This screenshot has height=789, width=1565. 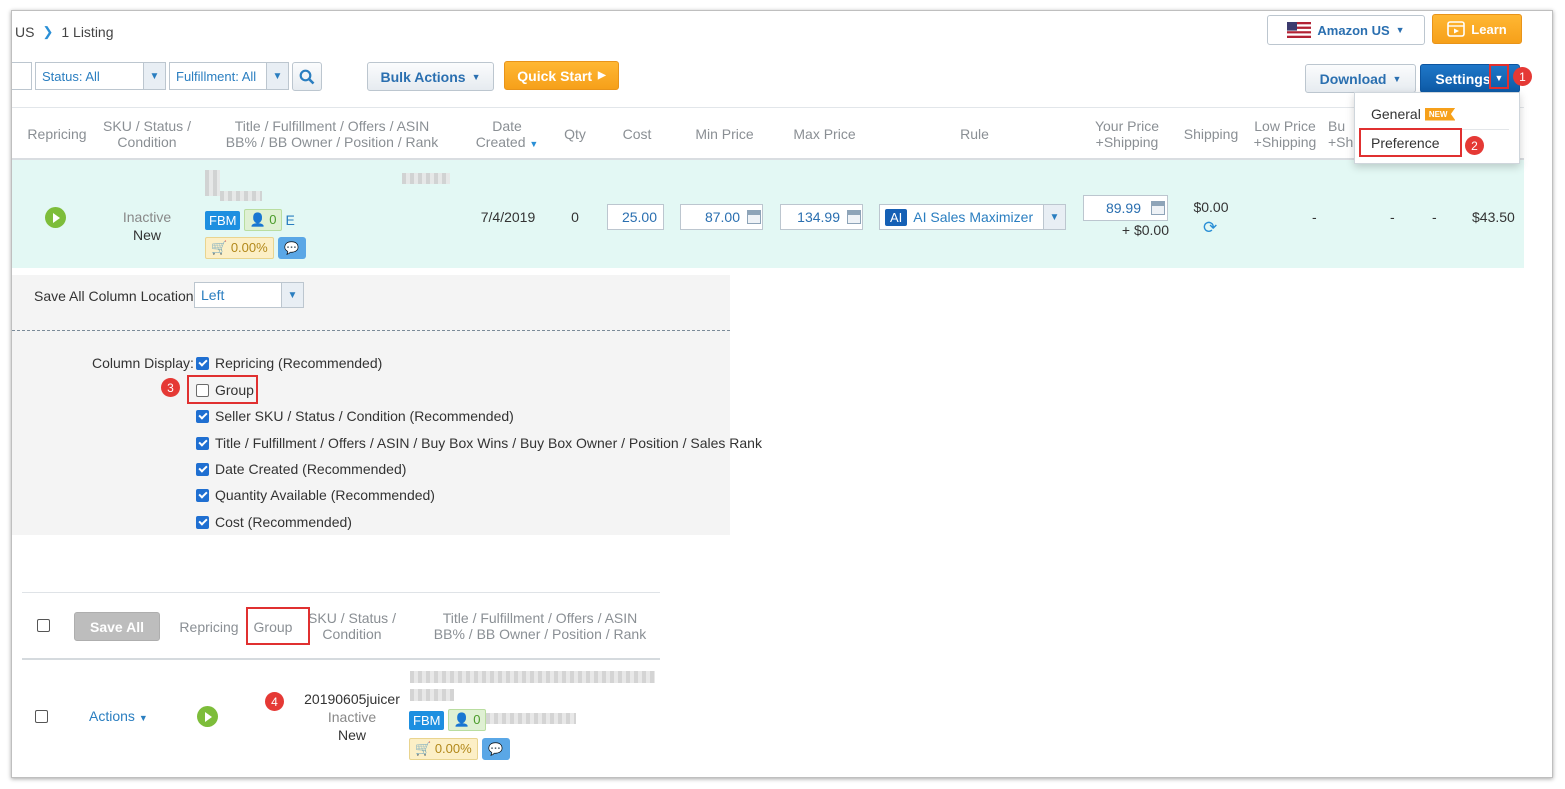 I want to click on option-quantity: Quantity Available (Recommended), so click(x=315, y=495).